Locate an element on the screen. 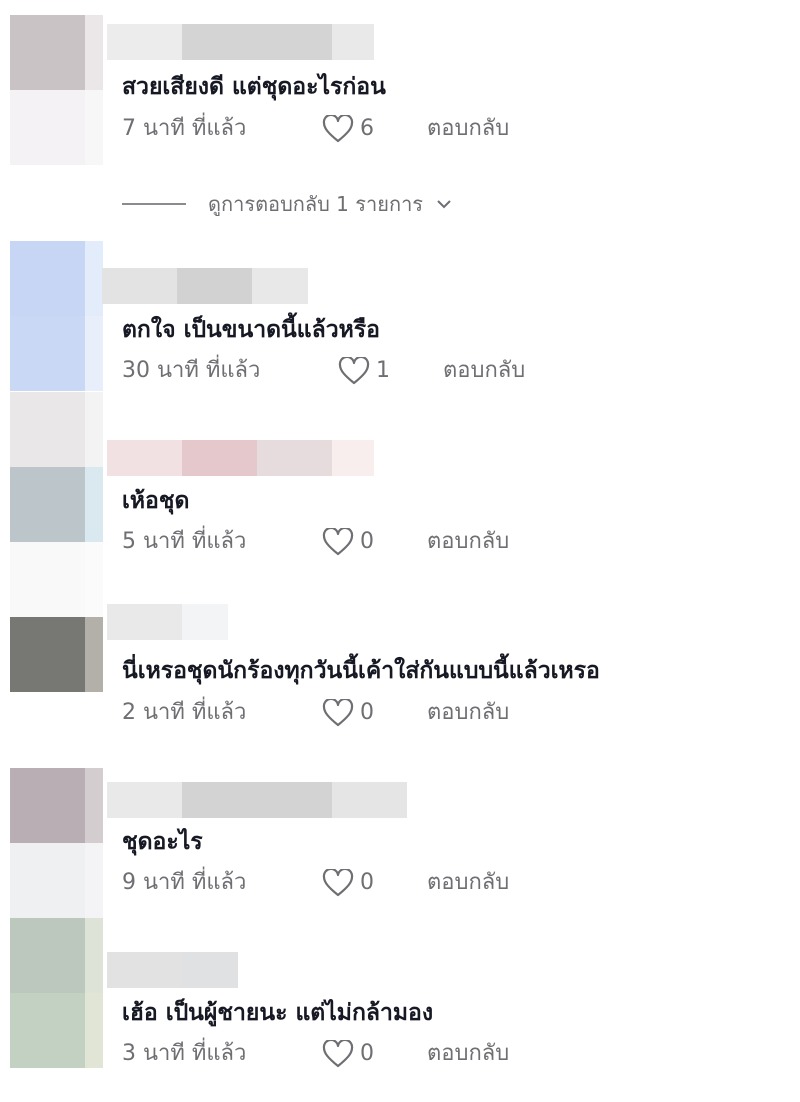 The height and width of the screenshot is (1102, 800). like-count: 1 is located at coordinates (383, 370).